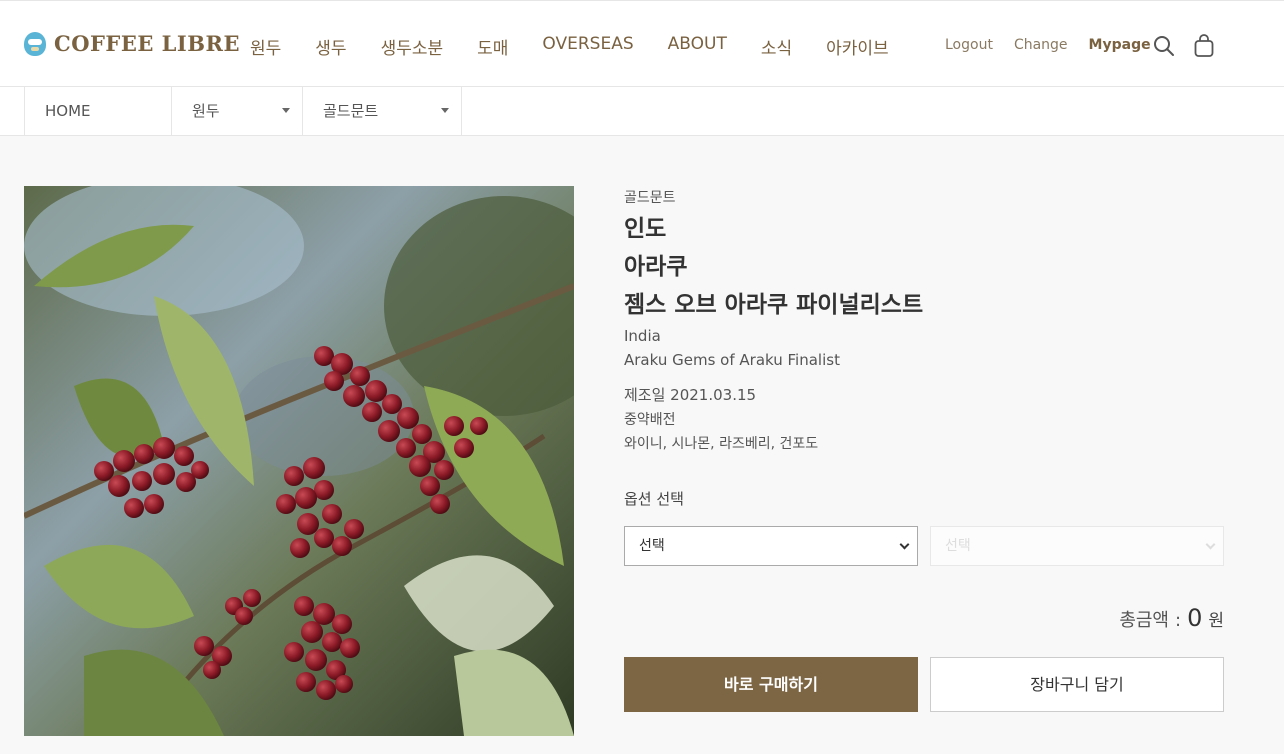  I want to click on nav-item-wondu: 원두, so click(265, 46).